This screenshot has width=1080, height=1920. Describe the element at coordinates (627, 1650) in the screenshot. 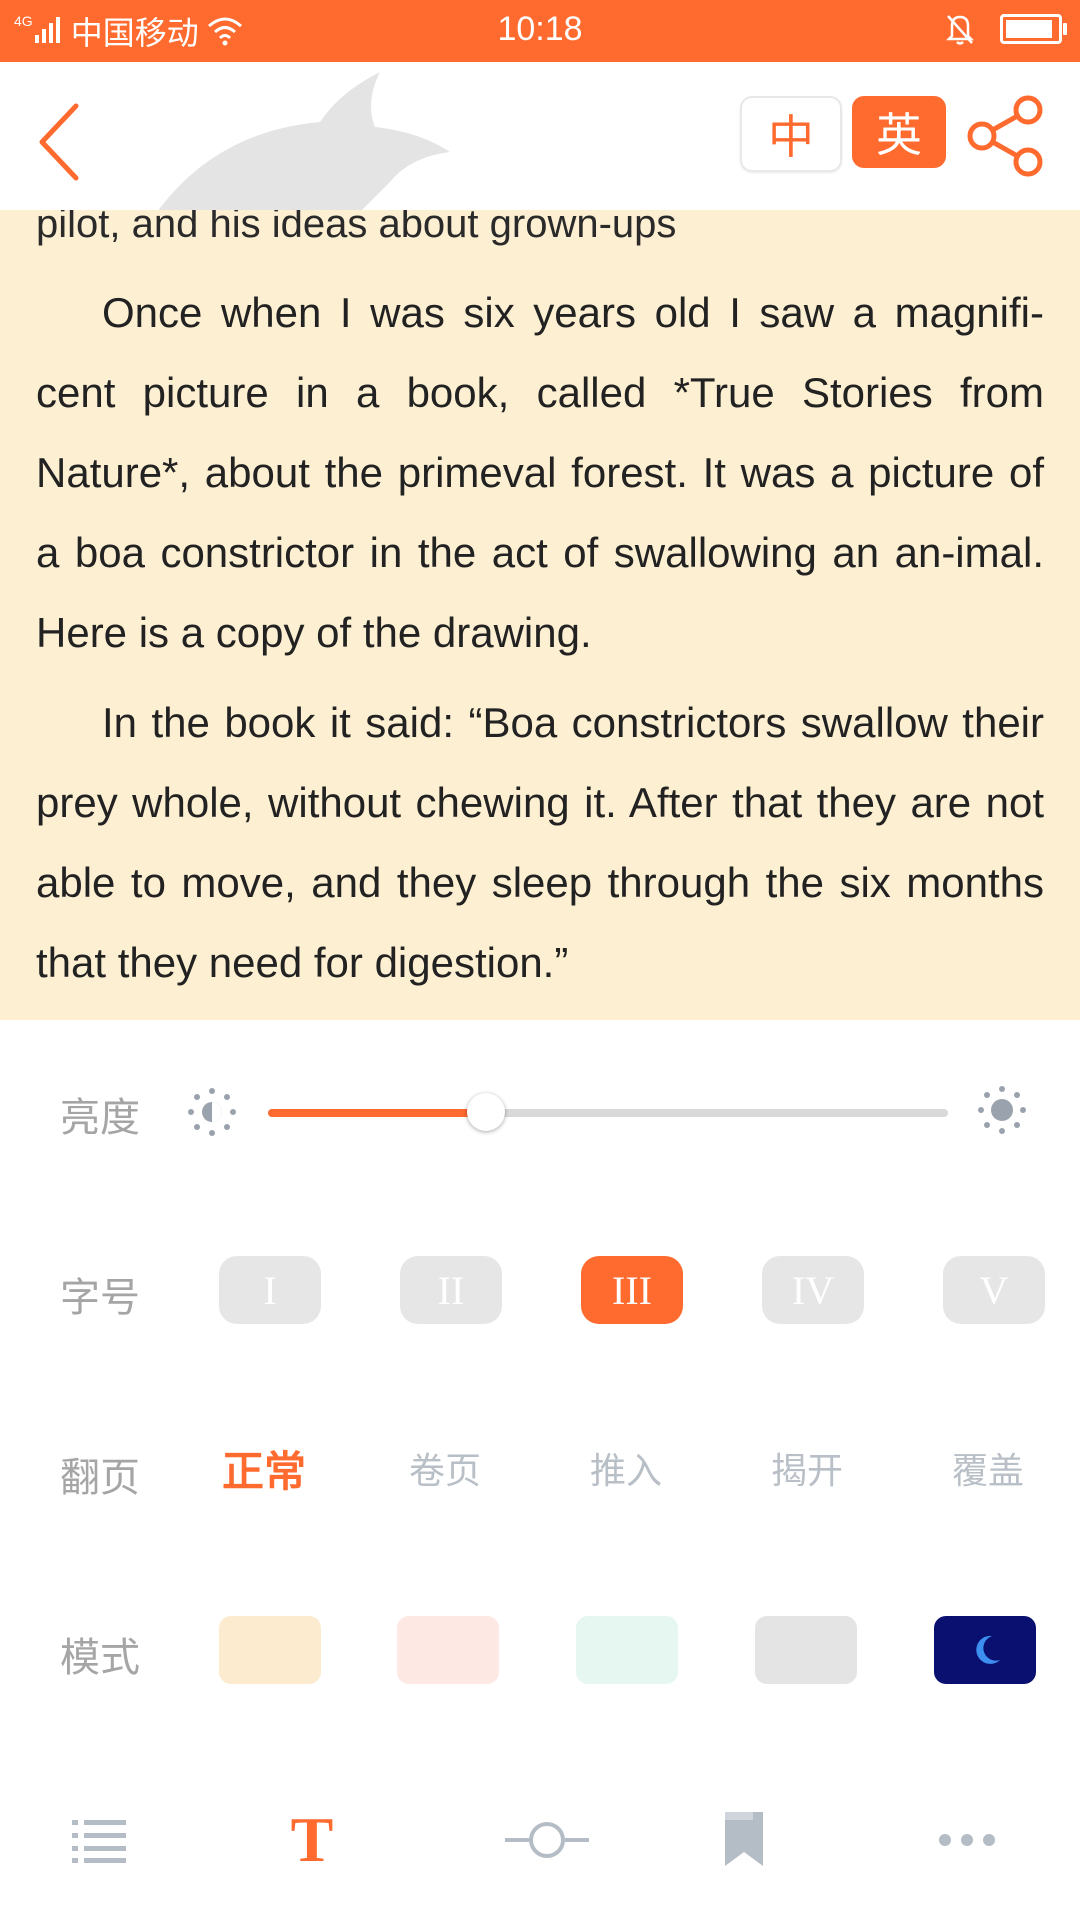

I see `mode-mint-button` at that location.